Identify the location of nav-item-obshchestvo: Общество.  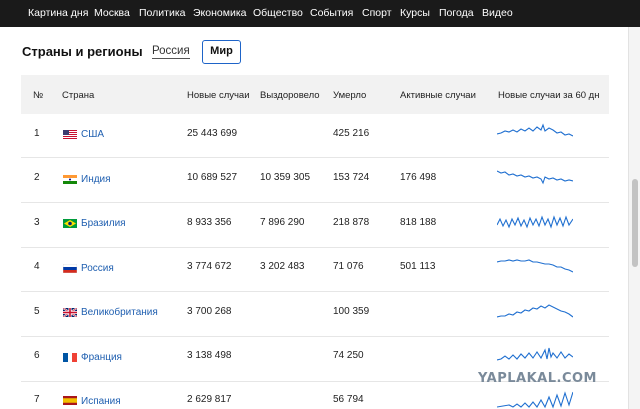
(278, 13).